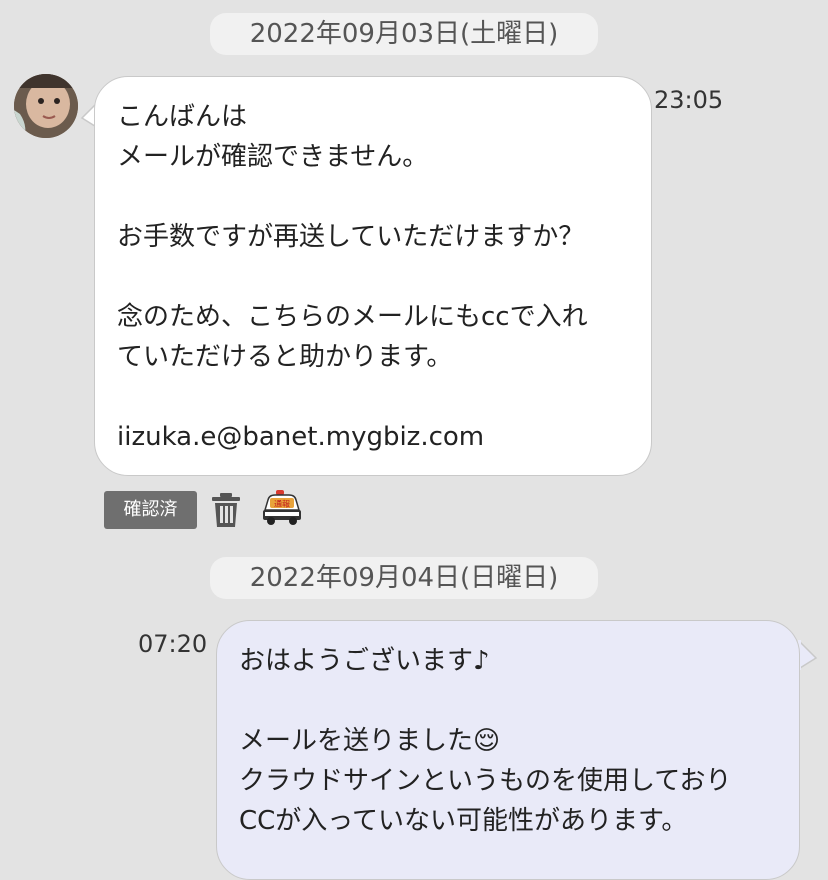 Image resolution: width=828 pixels, height=880 pixels. I want to click on avatar-image, so click(46, 106).